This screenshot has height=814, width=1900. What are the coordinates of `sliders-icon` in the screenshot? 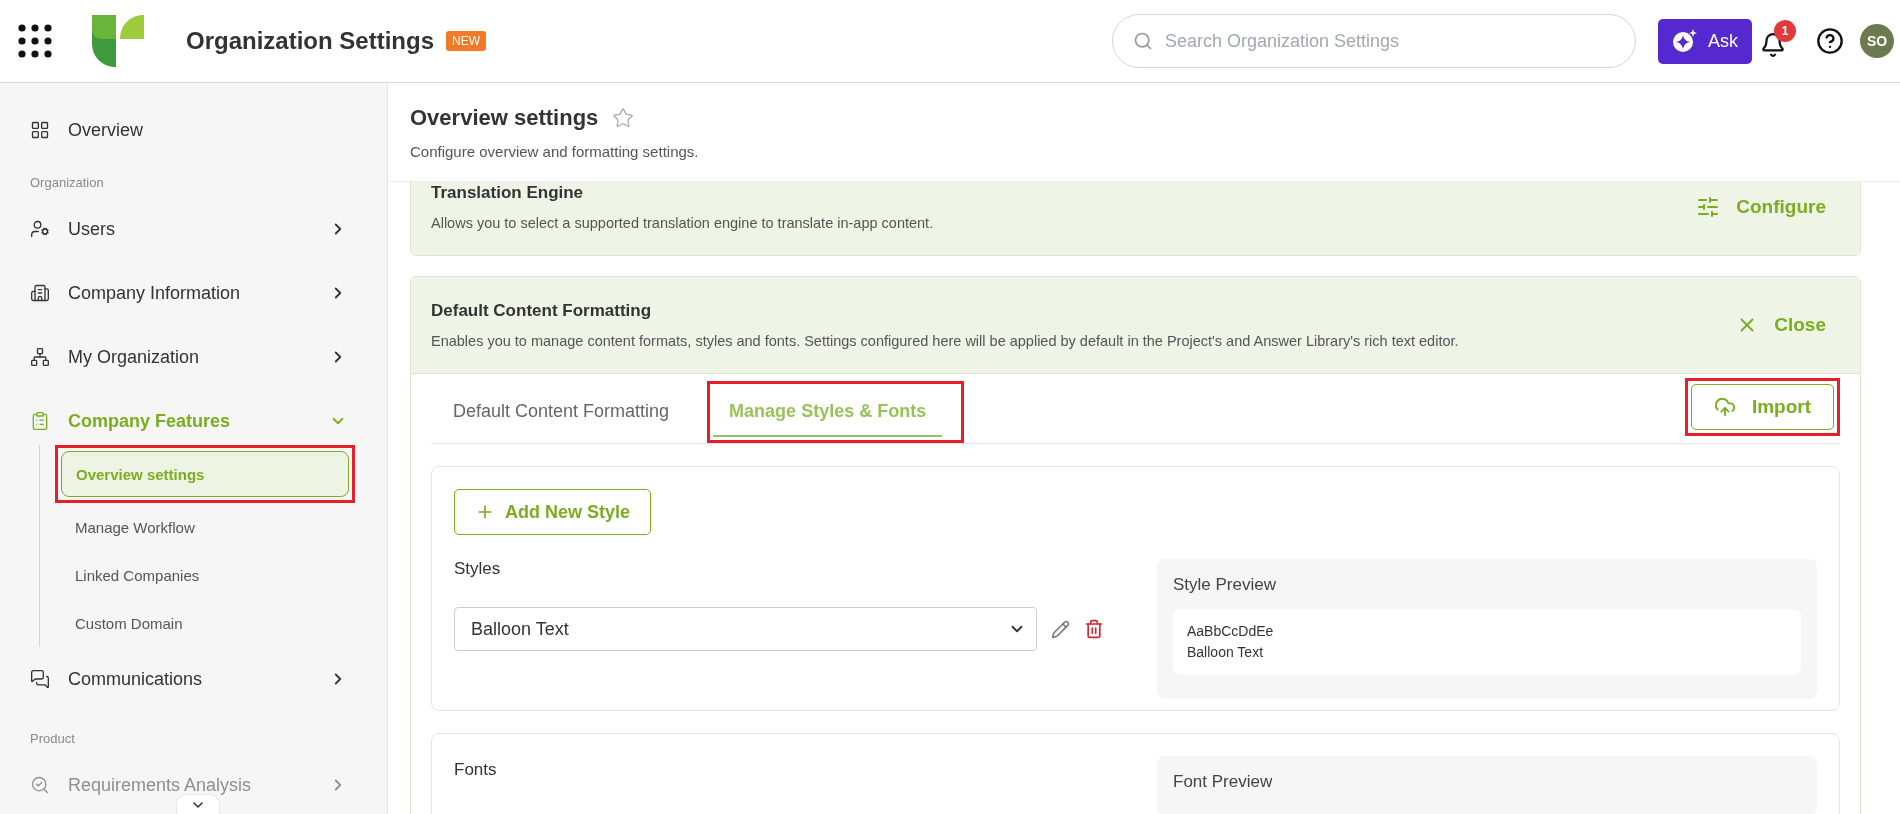 It's located at (1708, 207).